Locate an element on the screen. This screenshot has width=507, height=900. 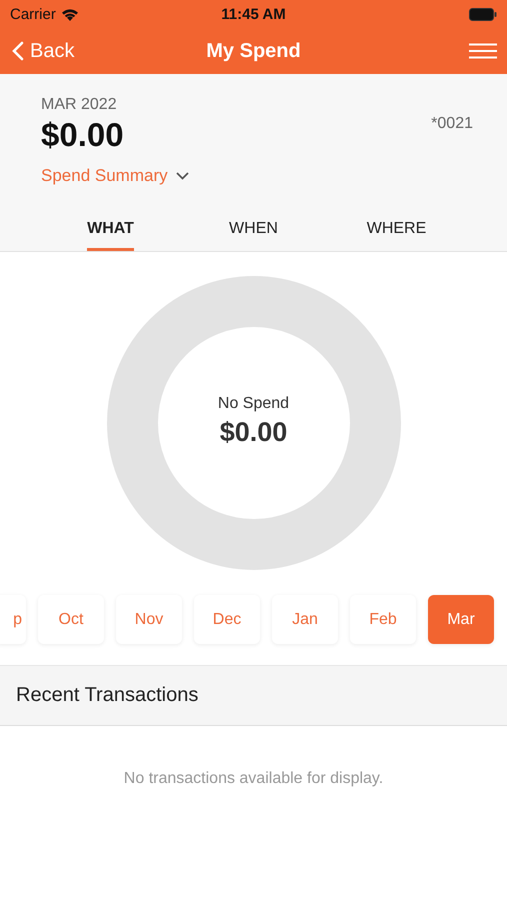
battery-icon is located at coordinates (483, 14).